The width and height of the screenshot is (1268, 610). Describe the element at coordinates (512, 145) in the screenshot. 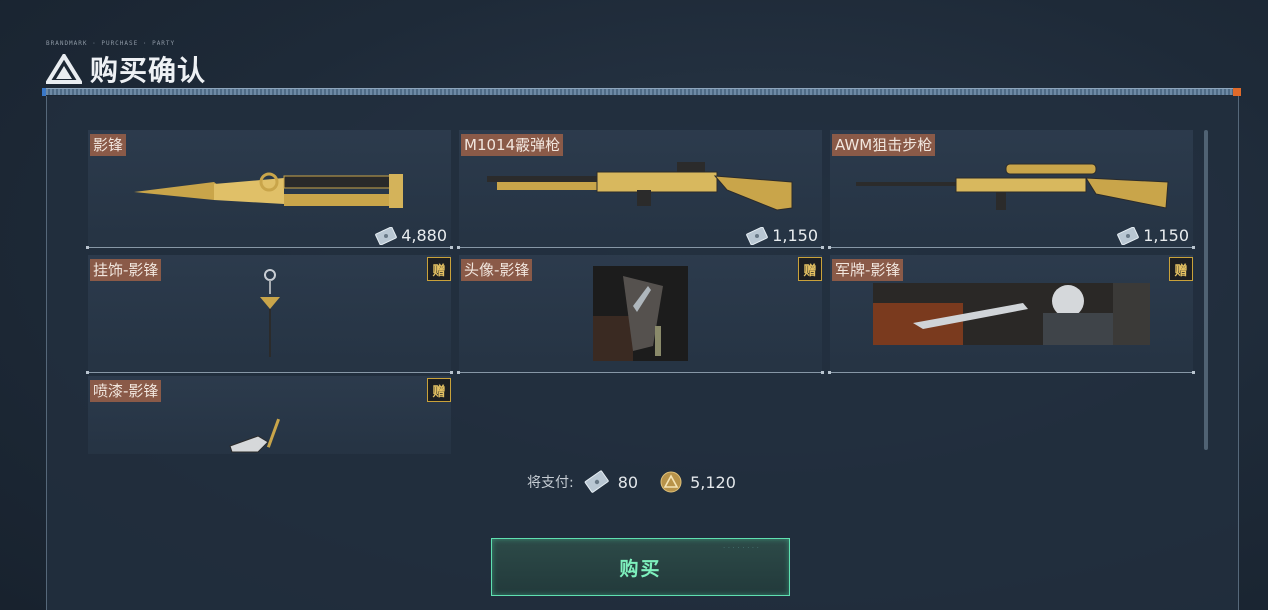

I see `item-name: M1014霰弹枪` at that location.